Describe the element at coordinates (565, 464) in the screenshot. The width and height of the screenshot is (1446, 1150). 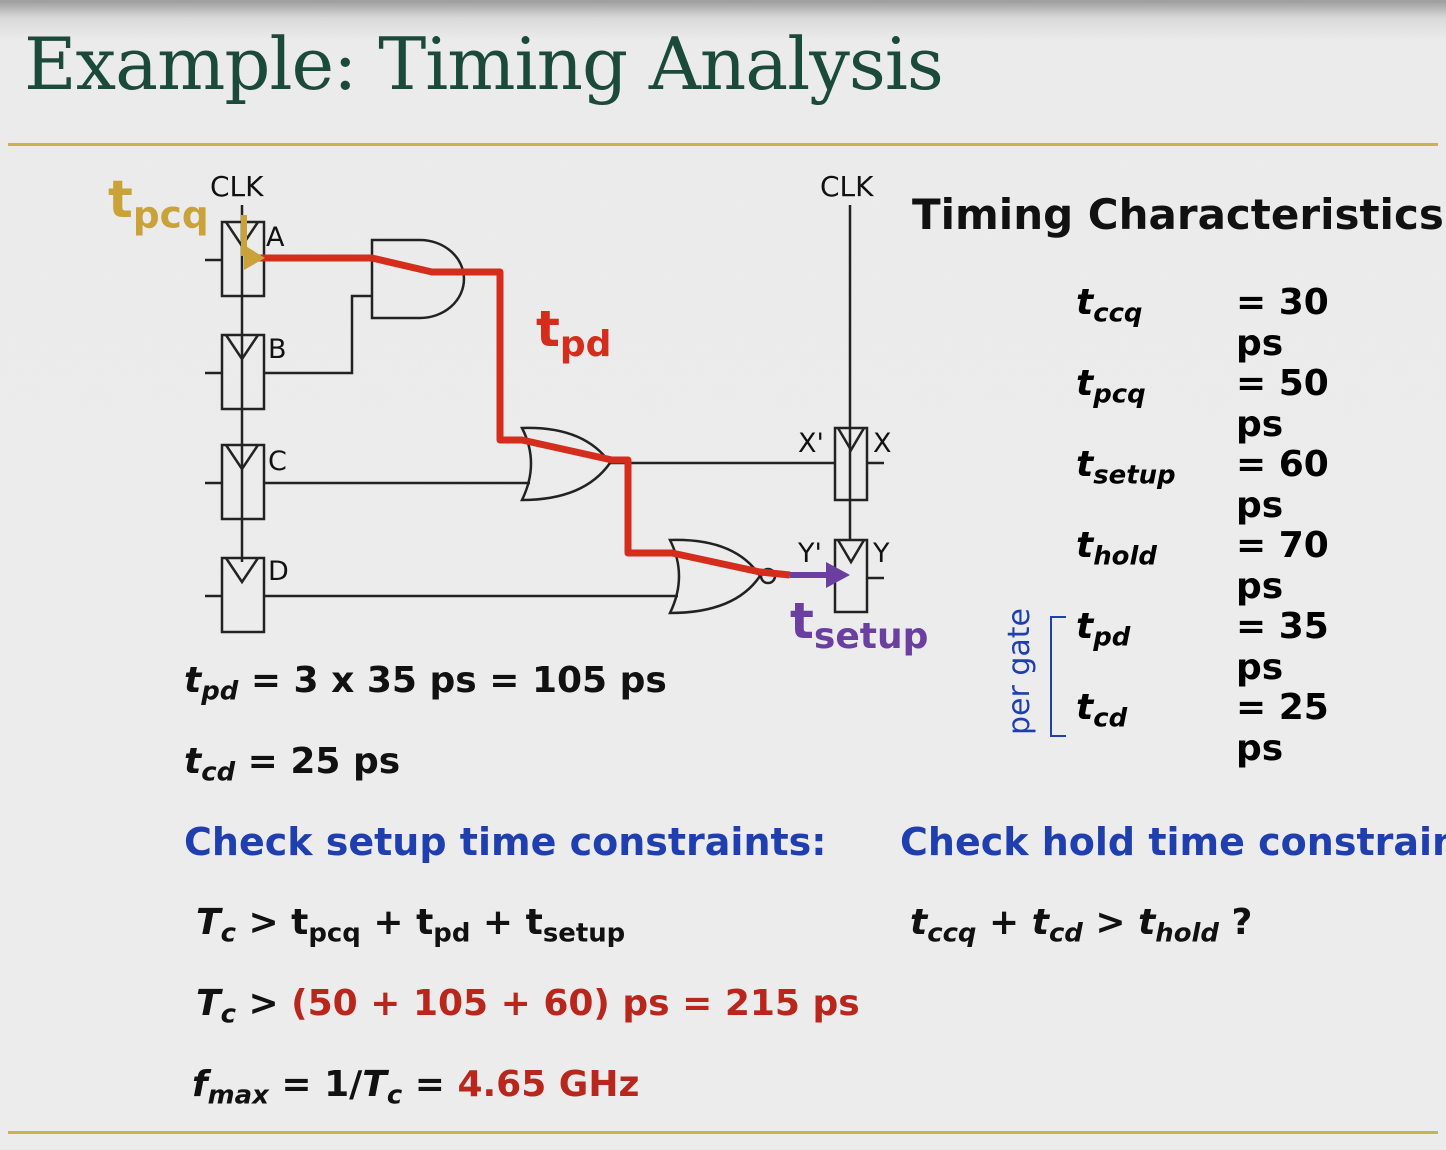
I see `or-gate` at that location.